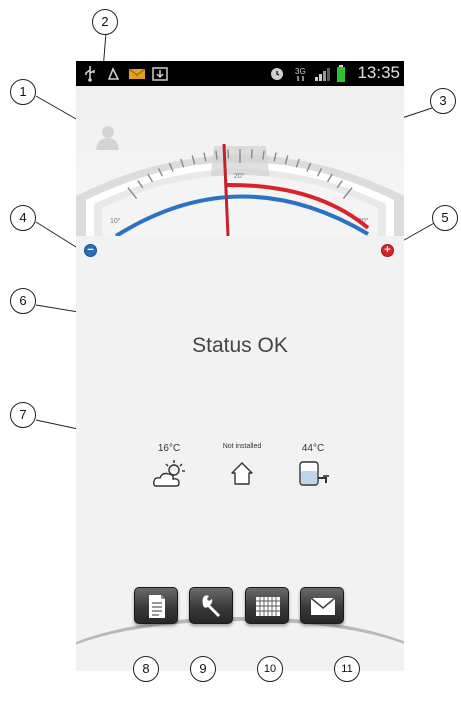  What do you see at coordinates (242, 446) in the screenshot?
I see `indoor-sensor-value: Not installed` at bounding box center [242, 446].